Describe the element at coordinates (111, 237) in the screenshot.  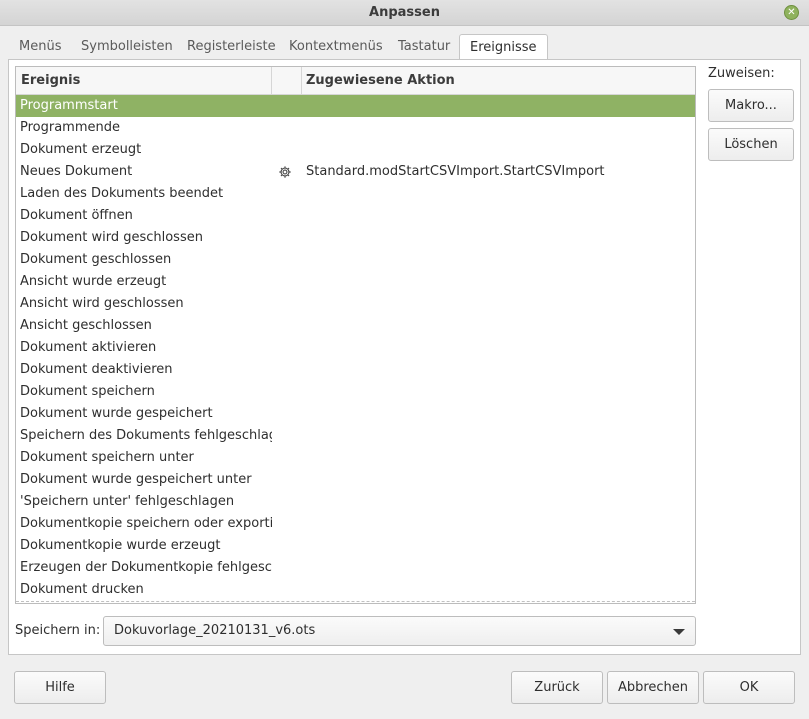
I see `event-name: Dokument wird geschlossen` at that location.